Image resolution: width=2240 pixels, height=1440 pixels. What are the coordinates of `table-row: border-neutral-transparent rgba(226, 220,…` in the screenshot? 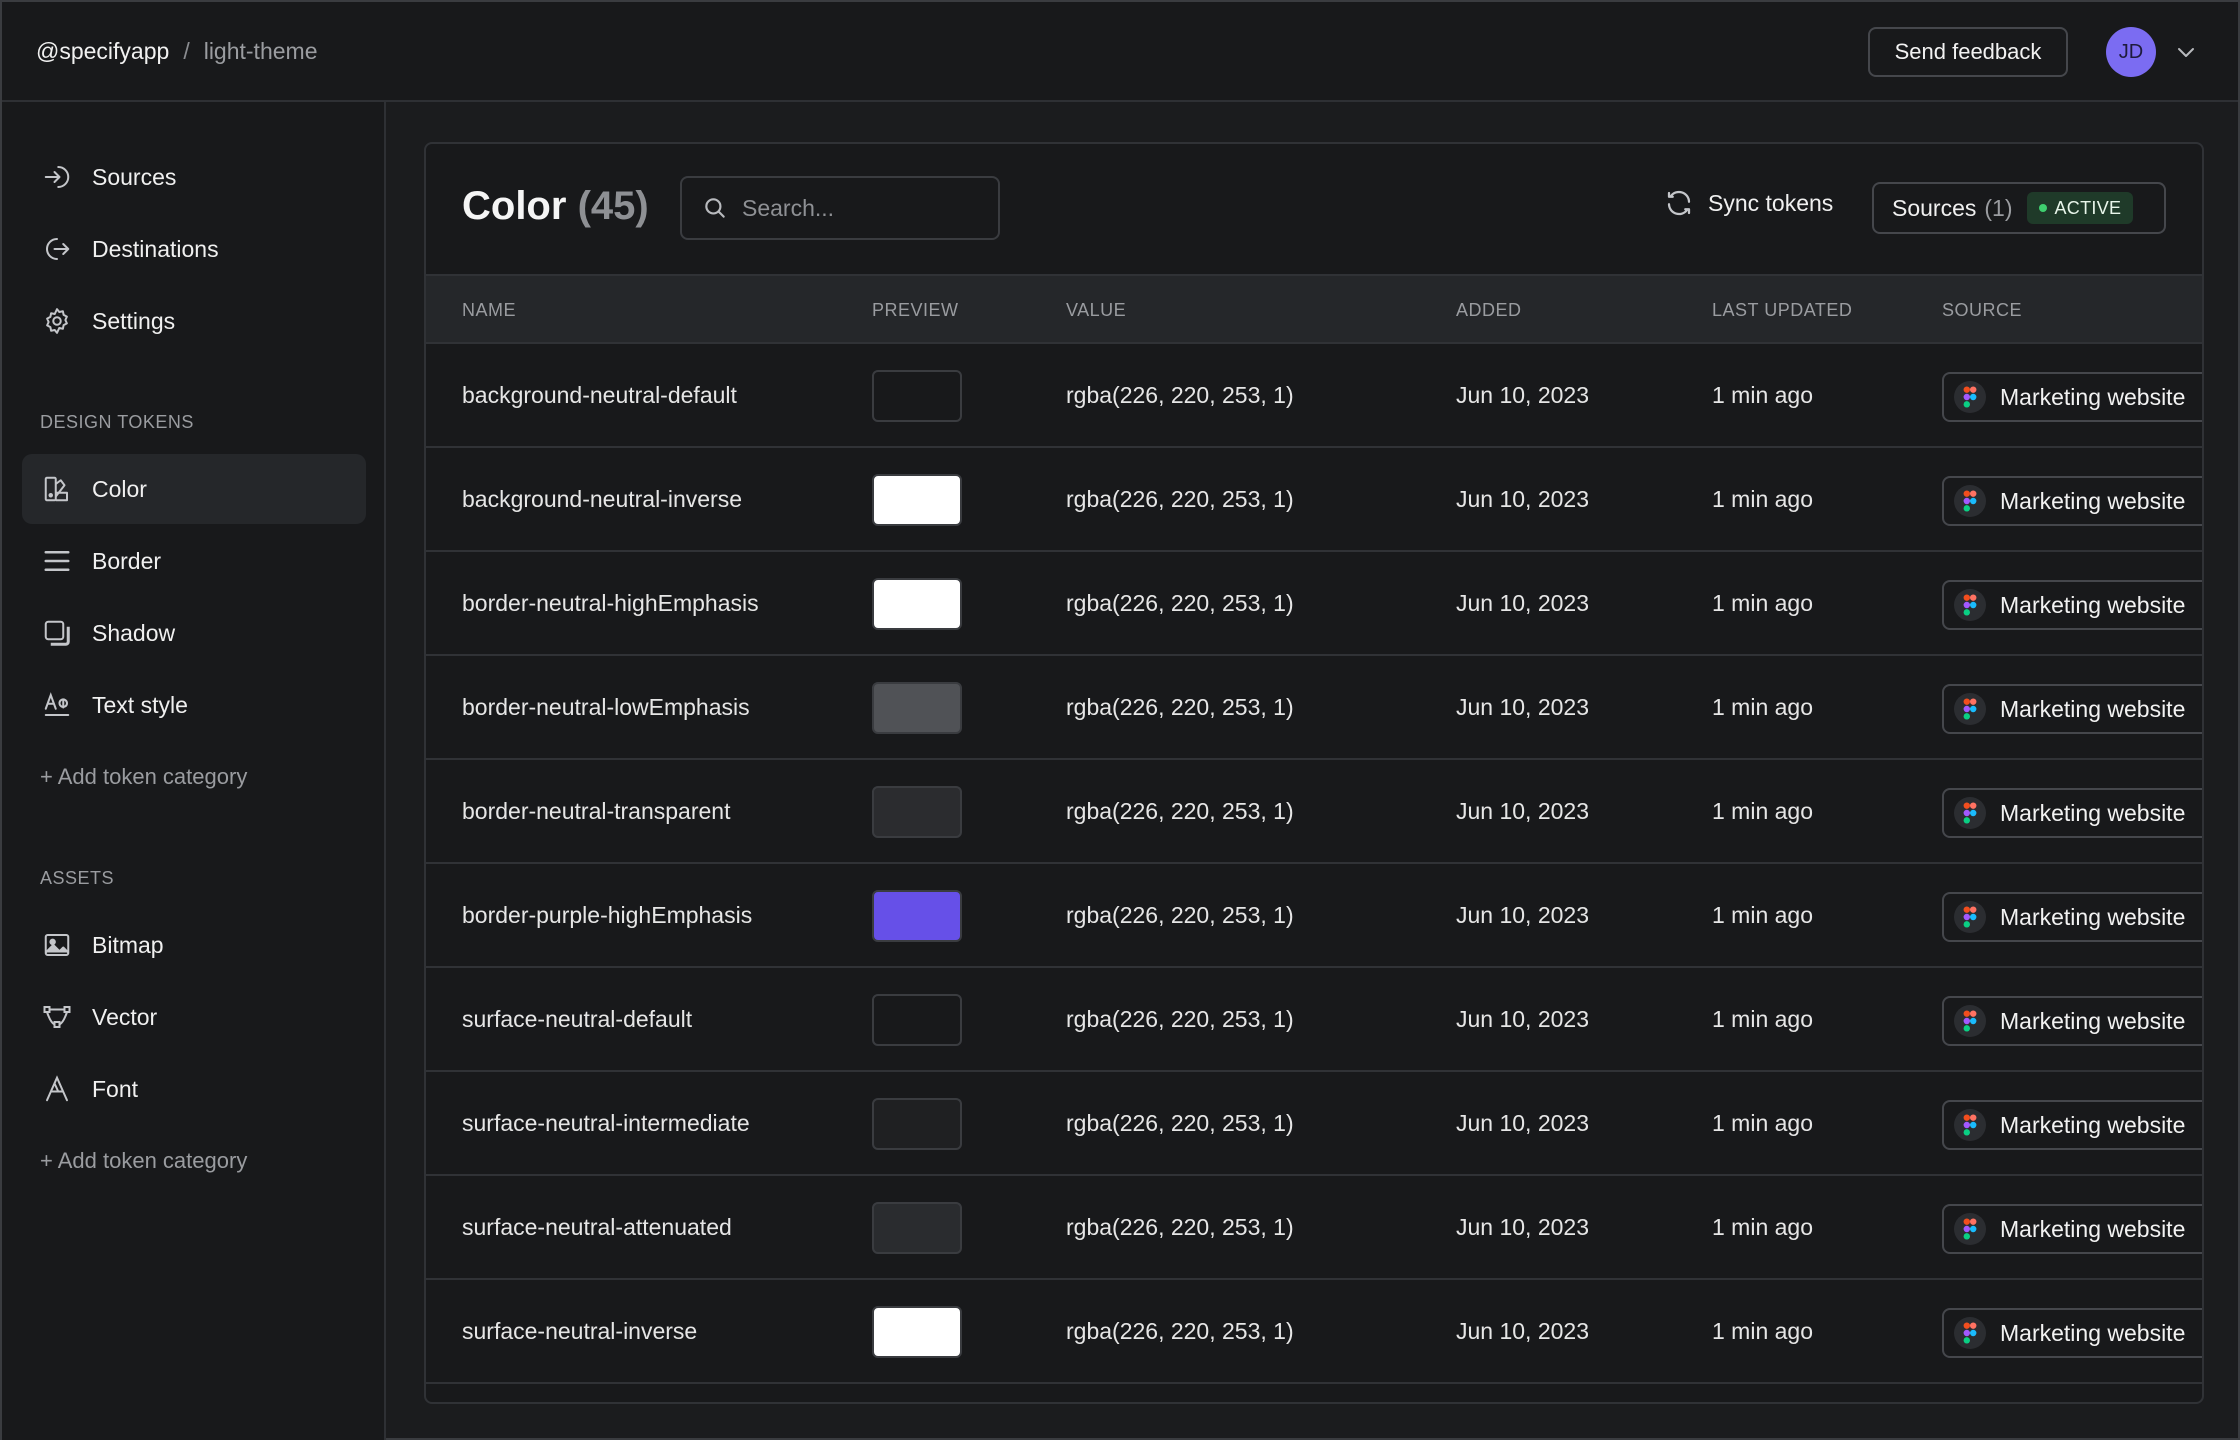 It's located at (1314, 812).